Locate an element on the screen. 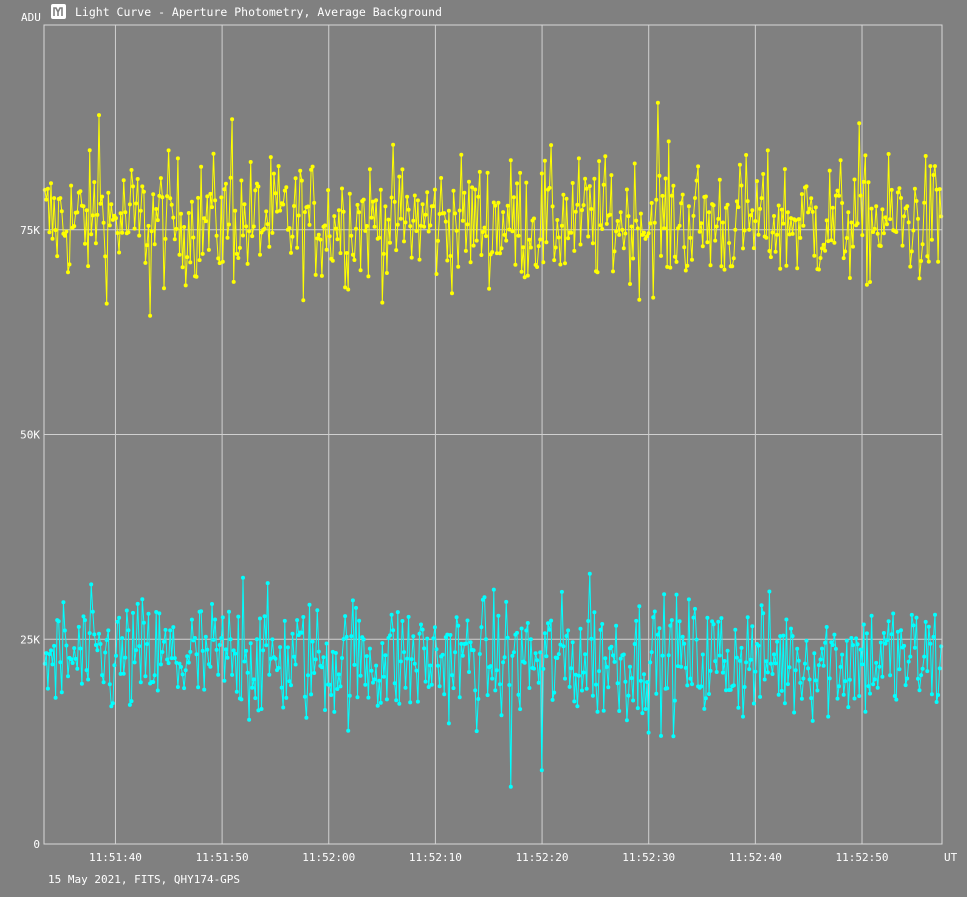  y-tick-label: 0 is located at coordinates (36, 844).